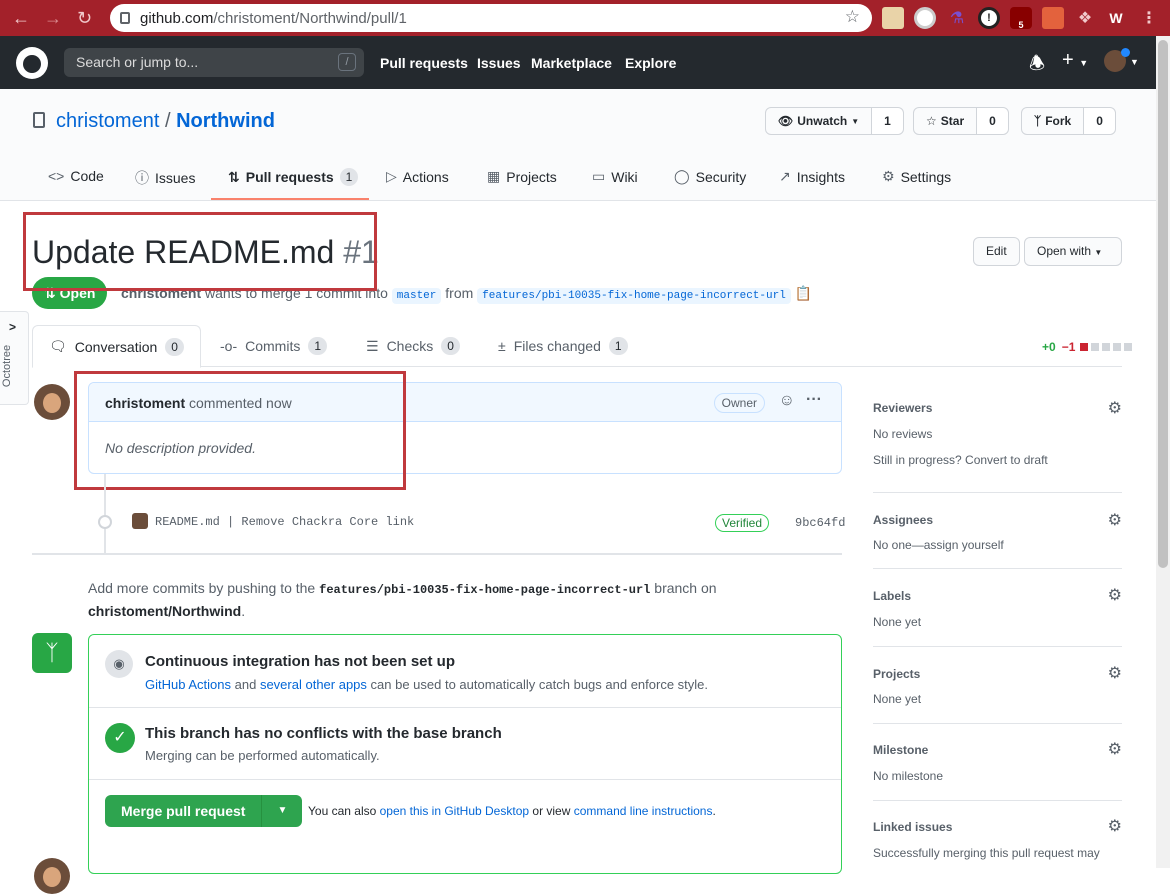 This screenshot has width=1170, height=894. What do you see at coordinates (417, 176) in the screenshot?
I see `tab-actions: ▷ Actions` at bounding box center [417, 176].